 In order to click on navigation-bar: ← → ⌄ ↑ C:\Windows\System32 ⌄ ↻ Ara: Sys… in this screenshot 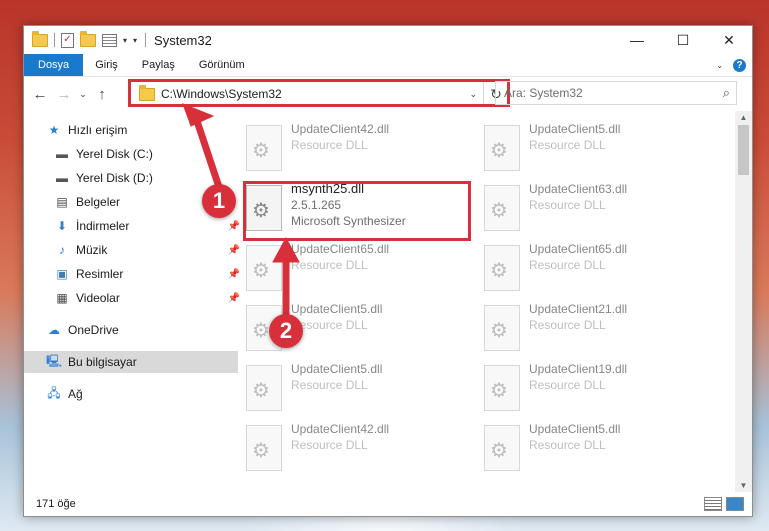, I will do `click(388, 94)`.